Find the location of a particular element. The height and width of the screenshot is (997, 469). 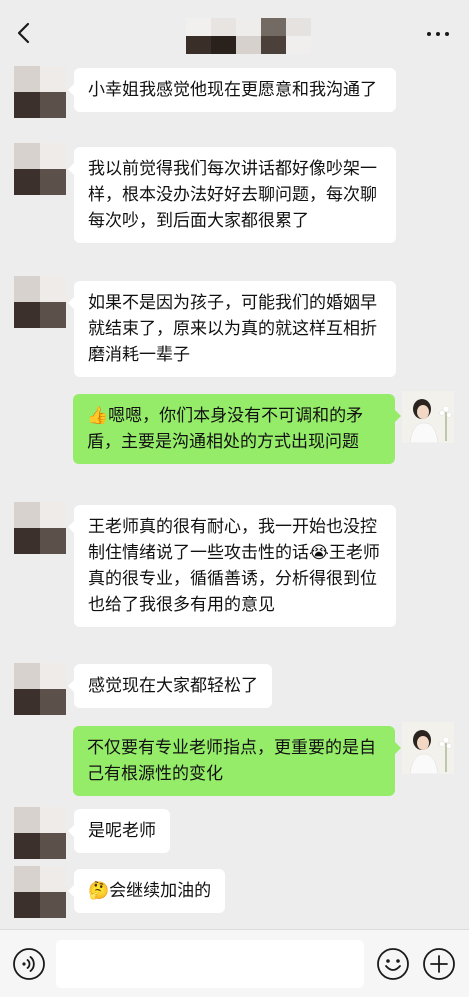

plus-icon is located at coordinates (439, 964).